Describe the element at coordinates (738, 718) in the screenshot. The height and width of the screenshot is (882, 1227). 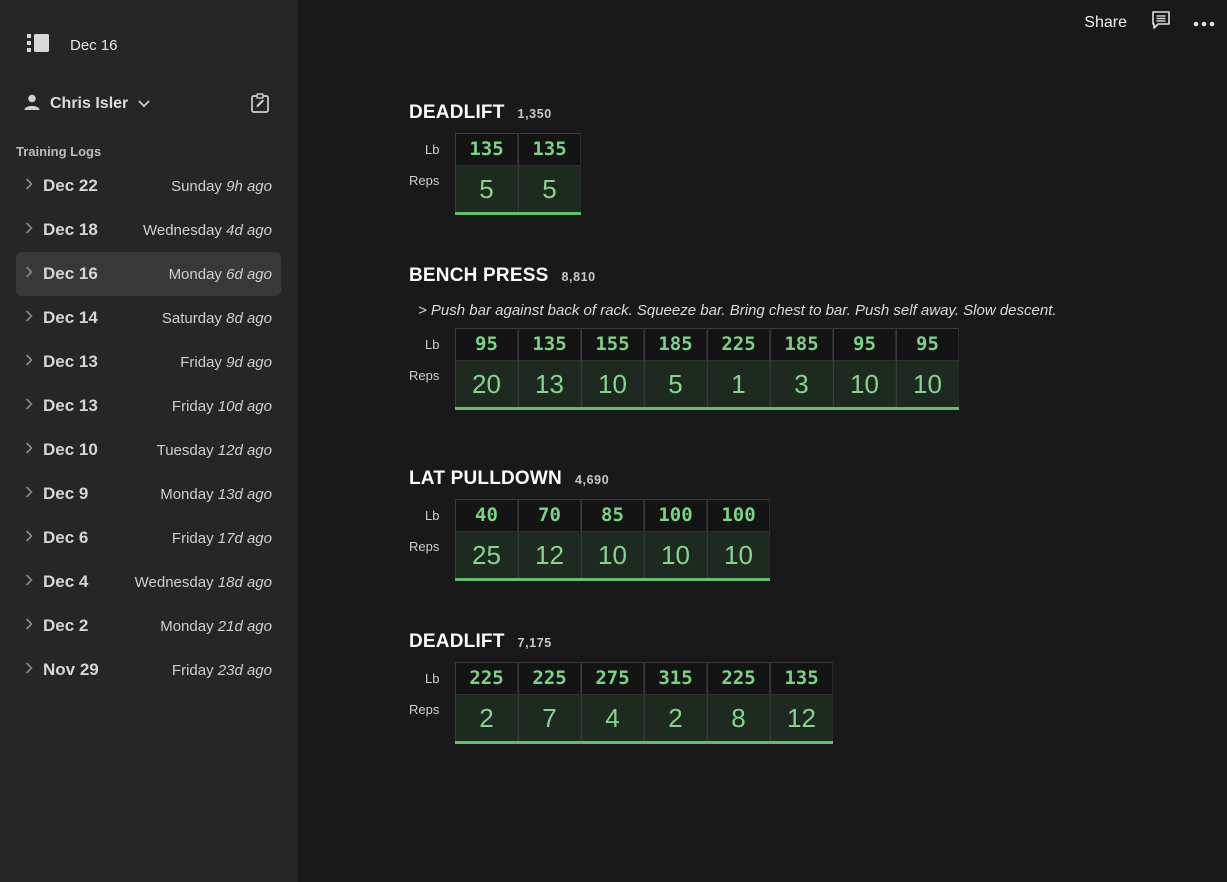
I see `set-reps: 8` at that location.